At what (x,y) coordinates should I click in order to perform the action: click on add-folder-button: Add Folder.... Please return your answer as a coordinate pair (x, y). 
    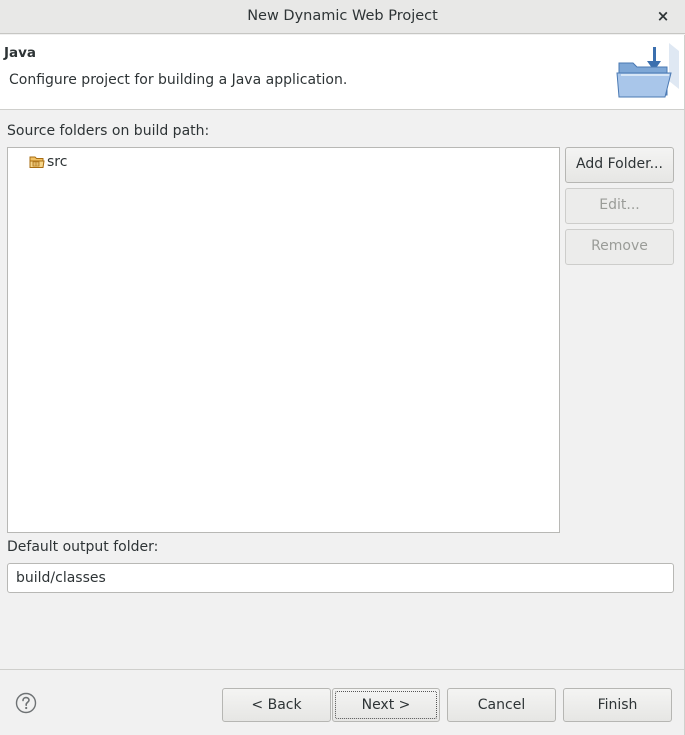
    Looking at the image, I should click on (619, 165).